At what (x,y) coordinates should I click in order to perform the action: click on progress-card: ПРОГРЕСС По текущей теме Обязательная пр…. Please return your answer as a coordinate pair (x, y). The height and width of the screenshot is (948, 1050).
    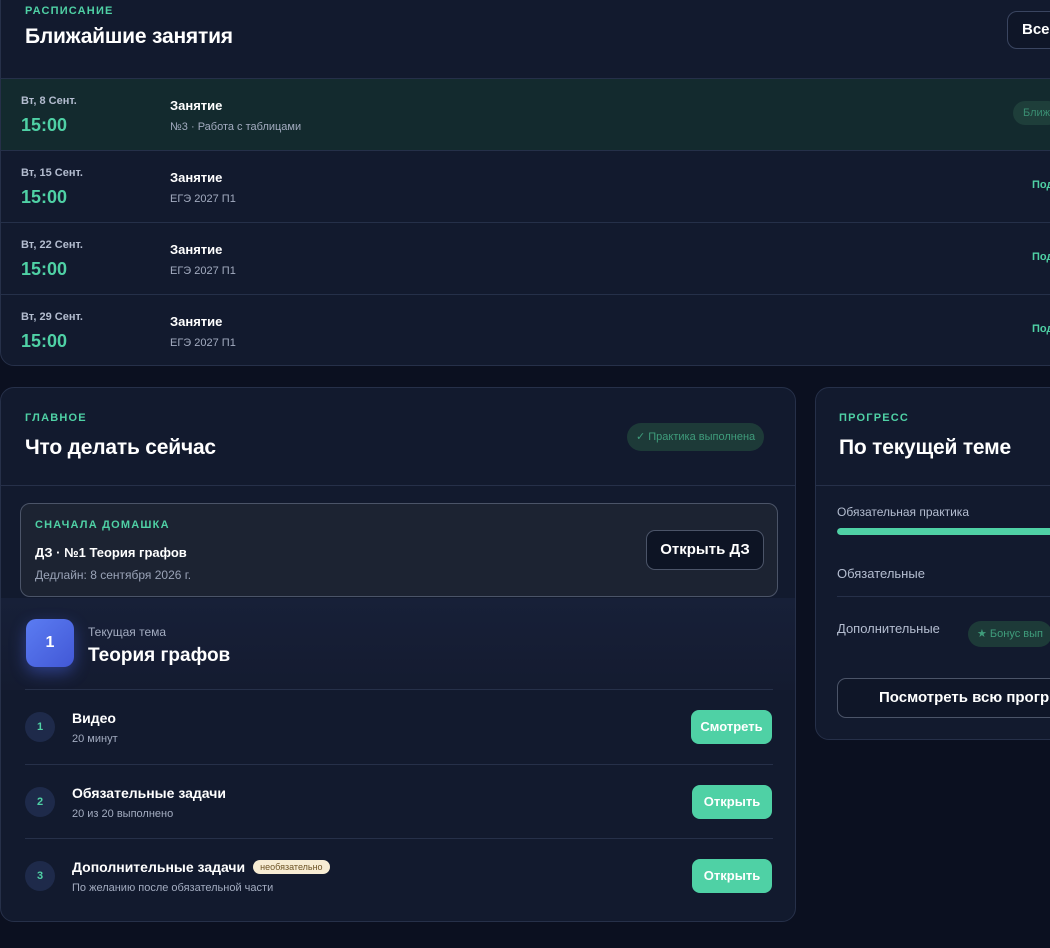
    Looking at the image, I should click on (932, 563).